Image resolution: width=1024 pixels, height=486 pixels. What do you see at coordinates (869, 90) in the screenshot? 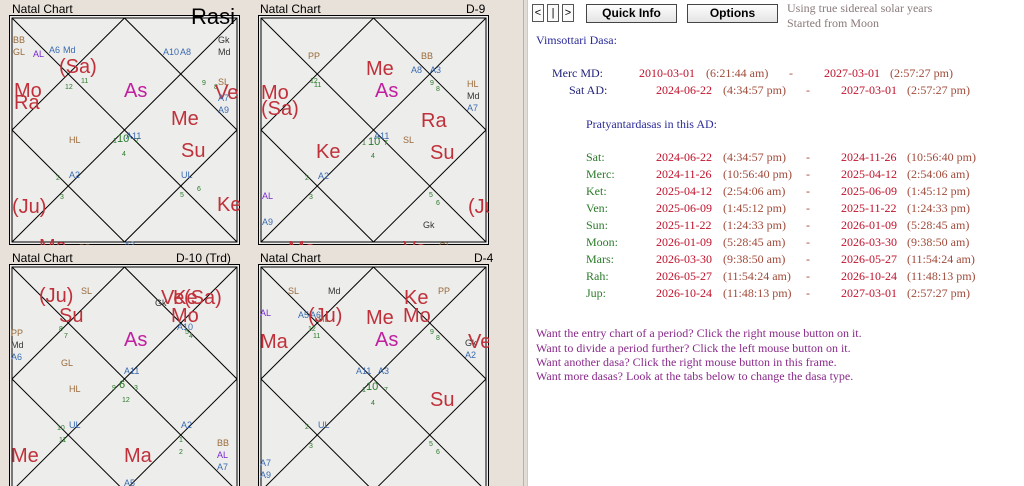
I see `ad-end-date: 2027-03-01` at bounding box center [869, 90].